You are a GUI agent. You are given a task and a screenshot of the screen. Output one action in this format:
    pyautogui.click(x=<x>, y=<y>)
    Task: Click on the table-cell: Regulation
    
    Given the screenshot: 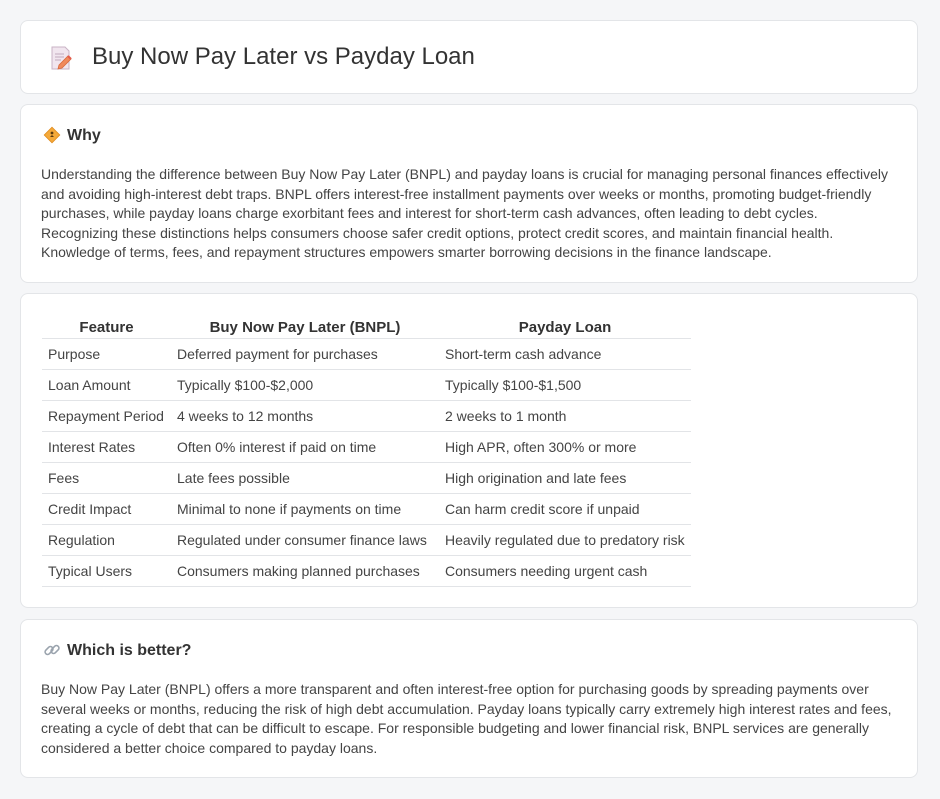 What is the action you would take?
    pyautogui.click(x=106, y=540)
    